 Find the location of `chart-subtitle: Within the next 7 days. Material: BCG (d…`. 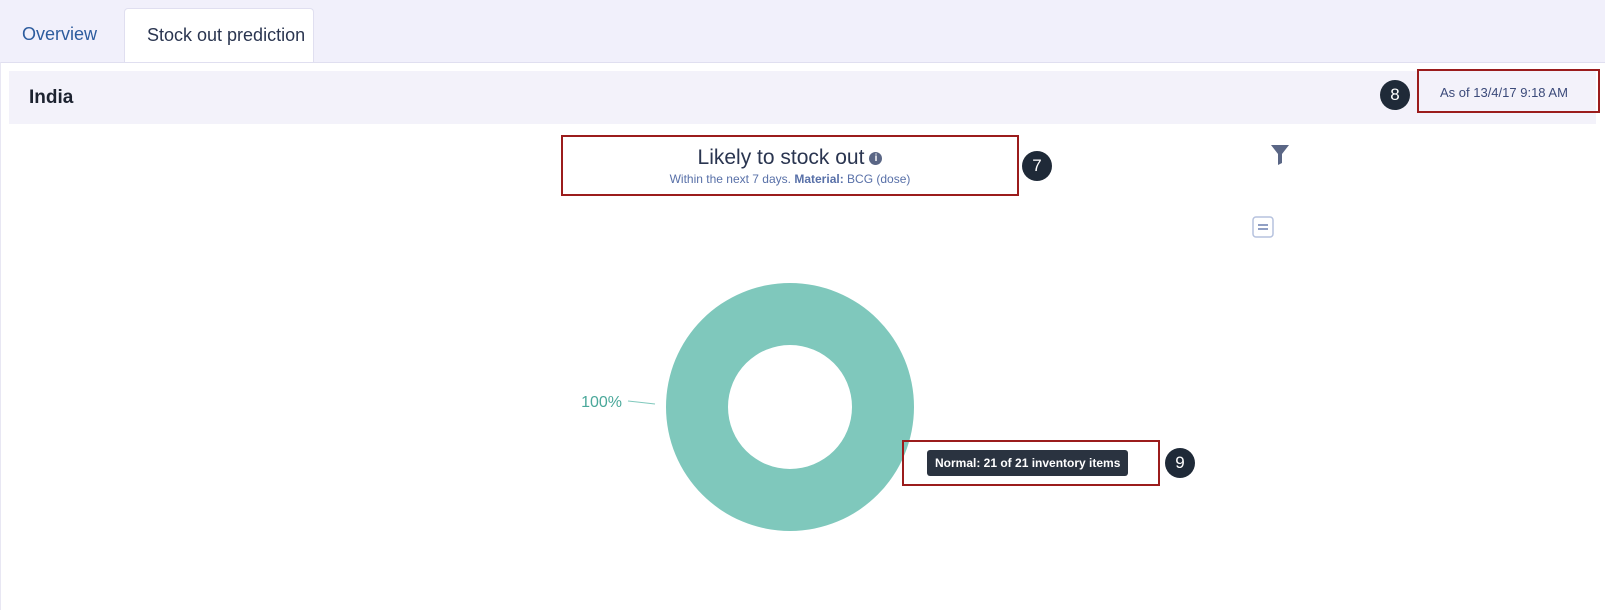

chart-subtitle: Within the next 7 days. Material: BCG (d… is located at coordinates (790, 179).